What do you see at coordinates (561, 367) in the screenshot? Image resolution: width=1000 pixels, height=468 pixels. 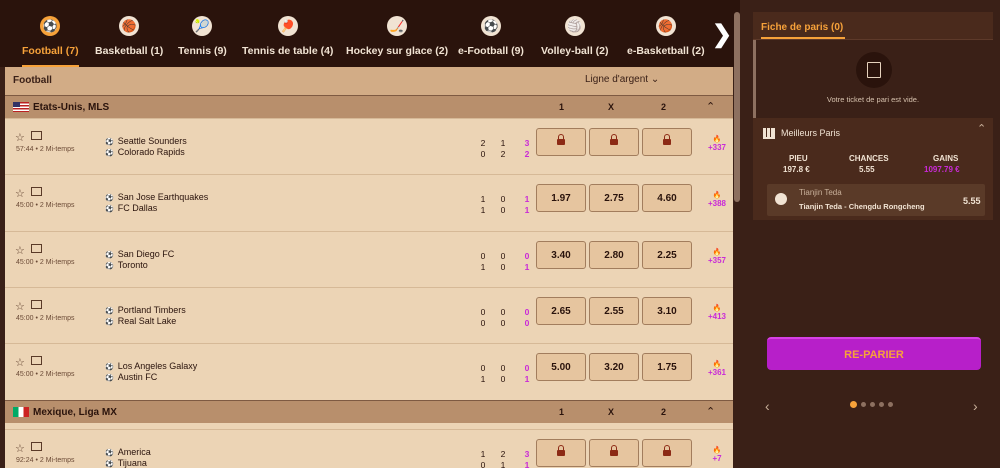 I see `odd-1-button: 5.00` at bounding box center [561, 367].